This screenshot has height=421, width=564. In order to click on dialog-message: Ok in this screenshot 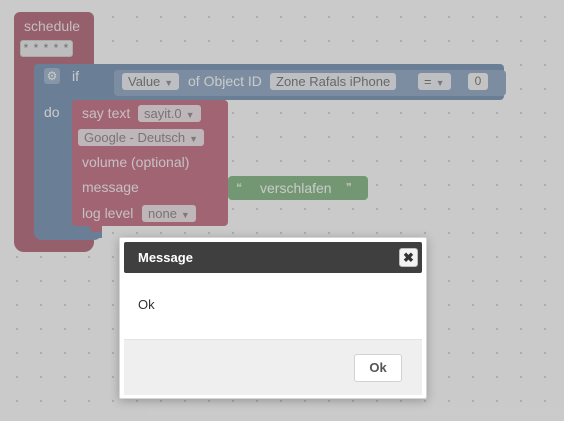, I will do `click(146, 304)`.